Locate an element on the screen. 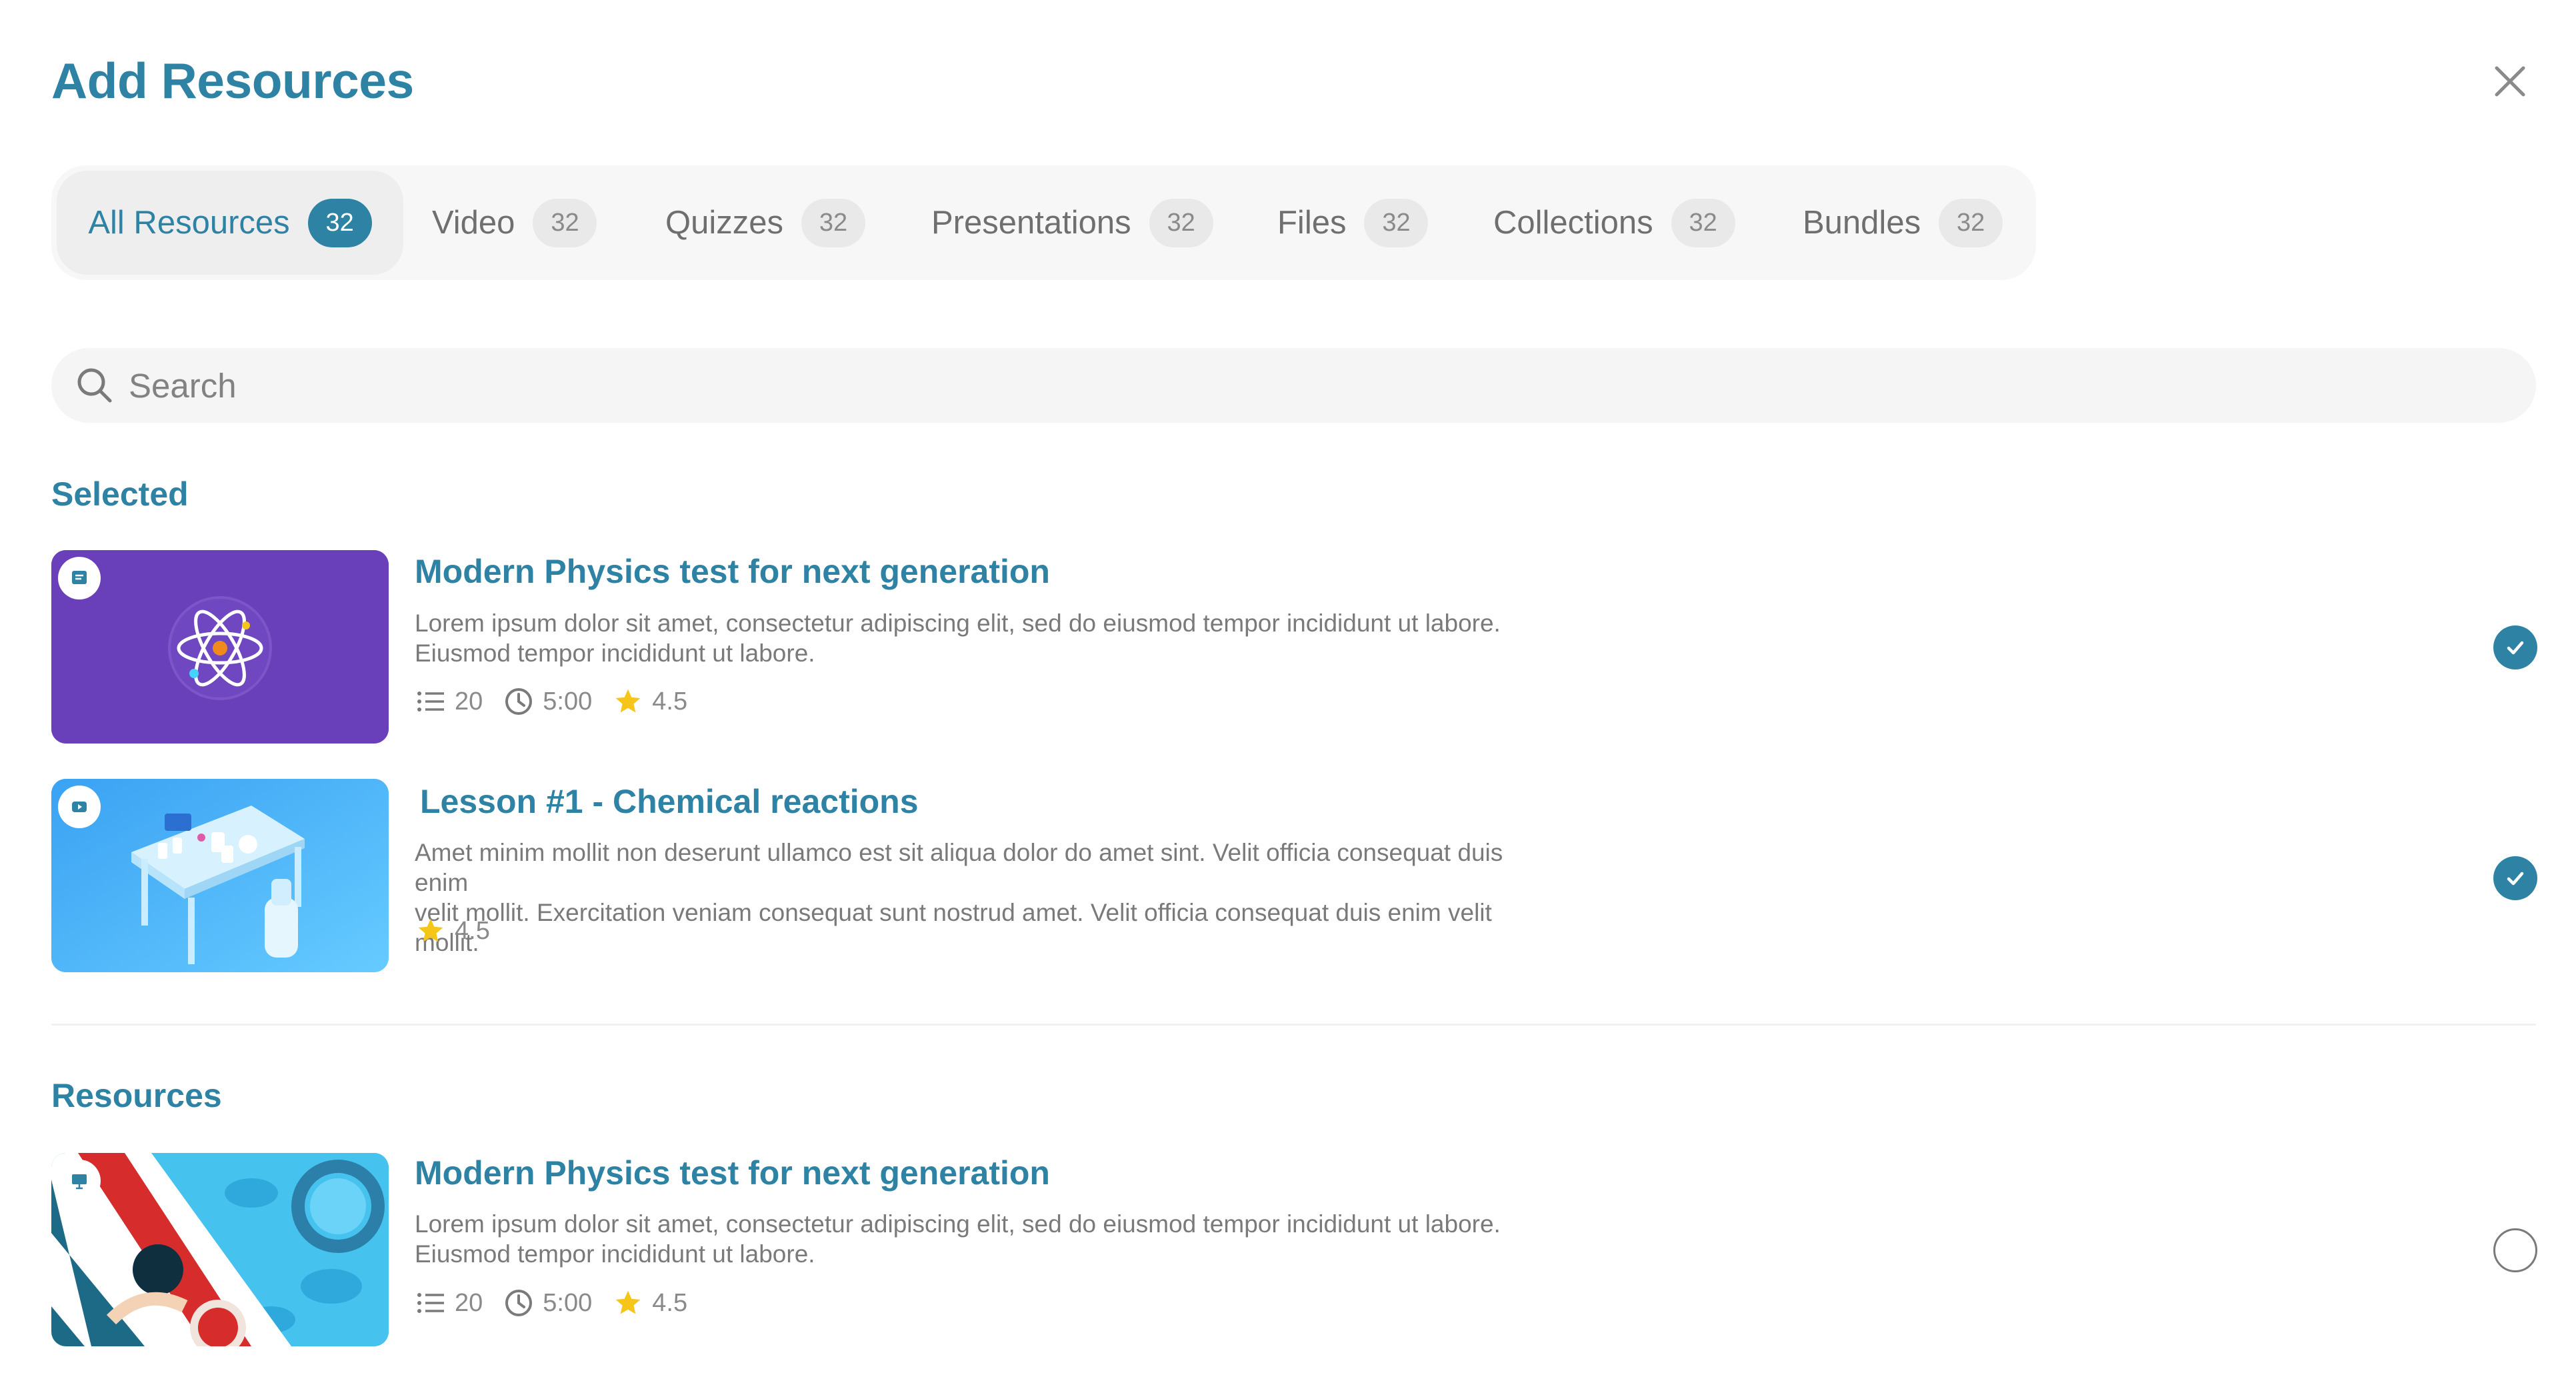  quiz-icon is located at coordinates (79, 577).